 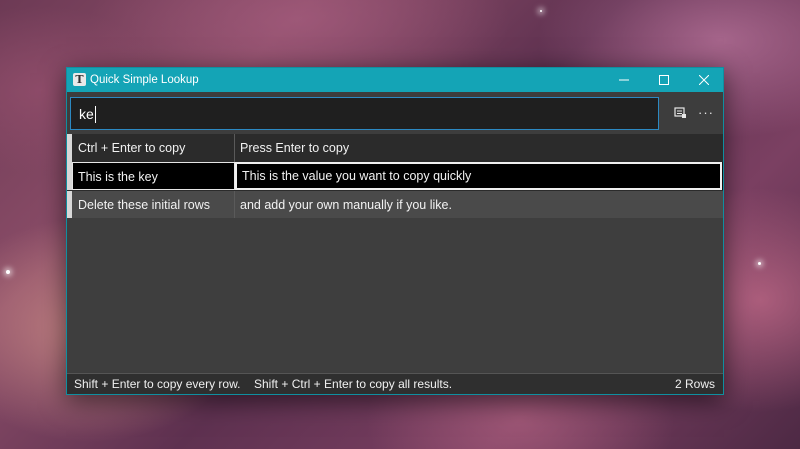 I want to click on title-bar: T Quick Simple Lookup, so click(x=395, y=80).